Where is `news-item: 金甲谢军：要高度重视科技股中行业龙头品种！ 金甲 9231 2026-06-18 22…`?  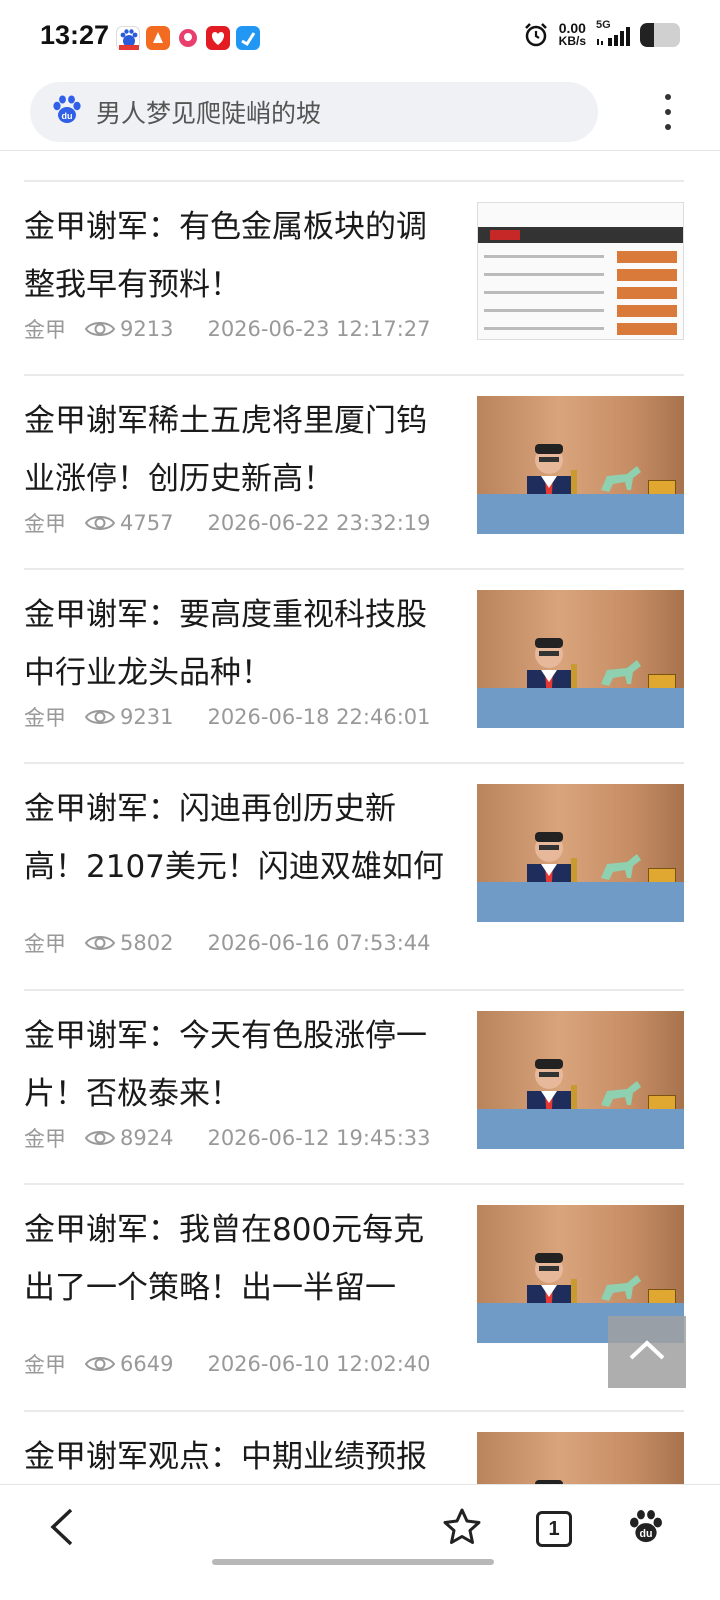 news-item: 金甲谢军：要高度重视科技股中行业龙头品种！ 金甲 9231 2026-06-18 22… is located at coordinates (354, 665).